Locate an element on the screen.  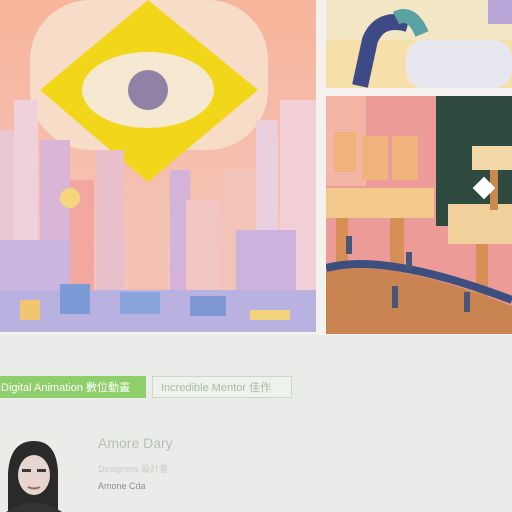
designer-subtitle: Amone Cda is located at coordinates (122, 486).